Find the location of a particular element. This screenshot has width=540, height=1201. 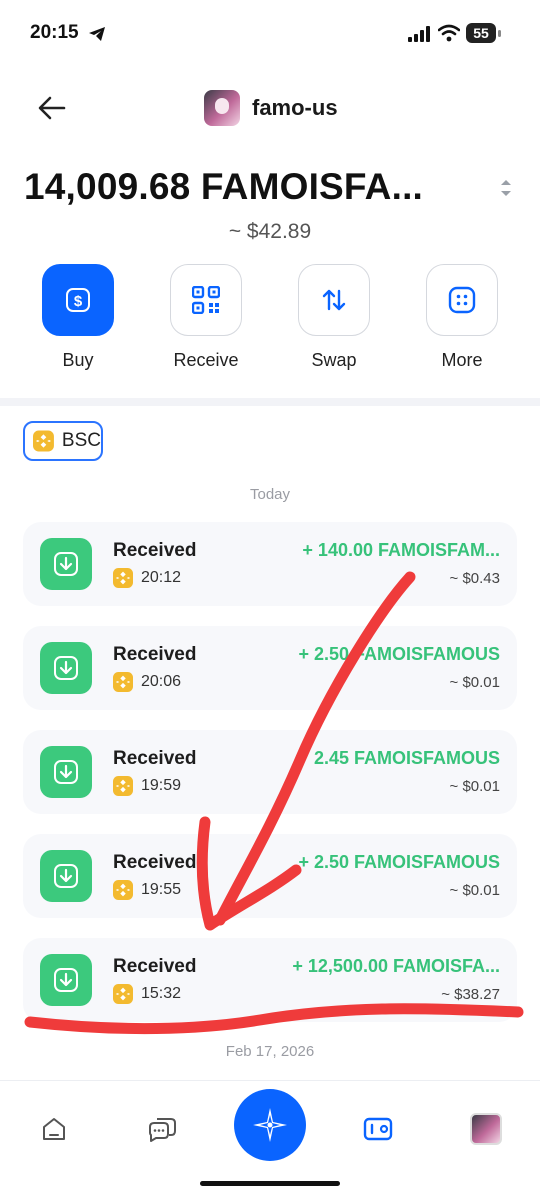

transaction-time: 20:06 is located at coordinates (161, 681).